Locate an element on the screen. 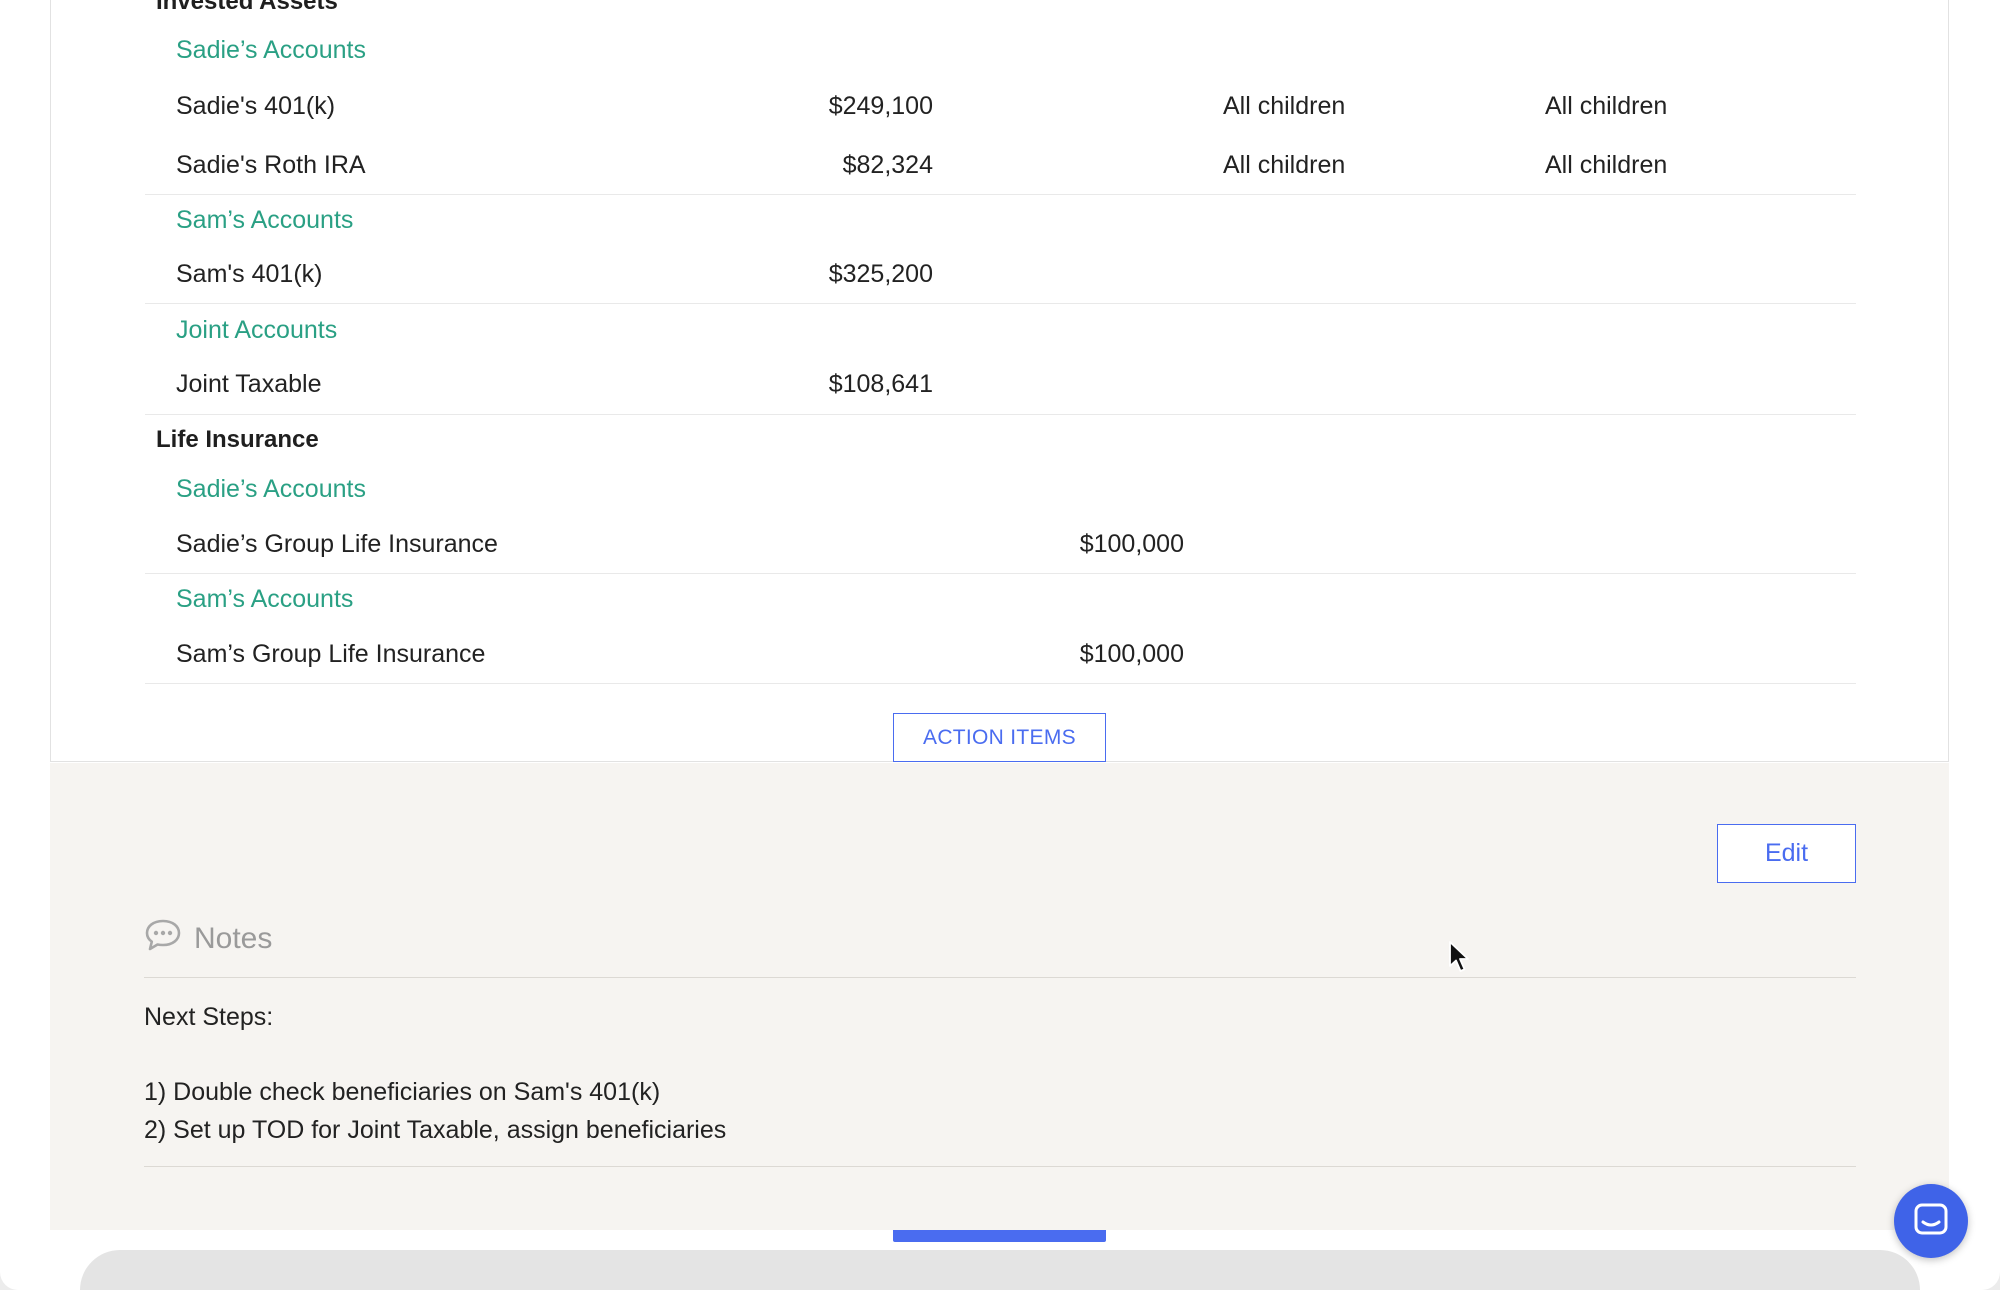  policy-name: Sam’s Group Life Insurance is located at coordinates (331, 654).